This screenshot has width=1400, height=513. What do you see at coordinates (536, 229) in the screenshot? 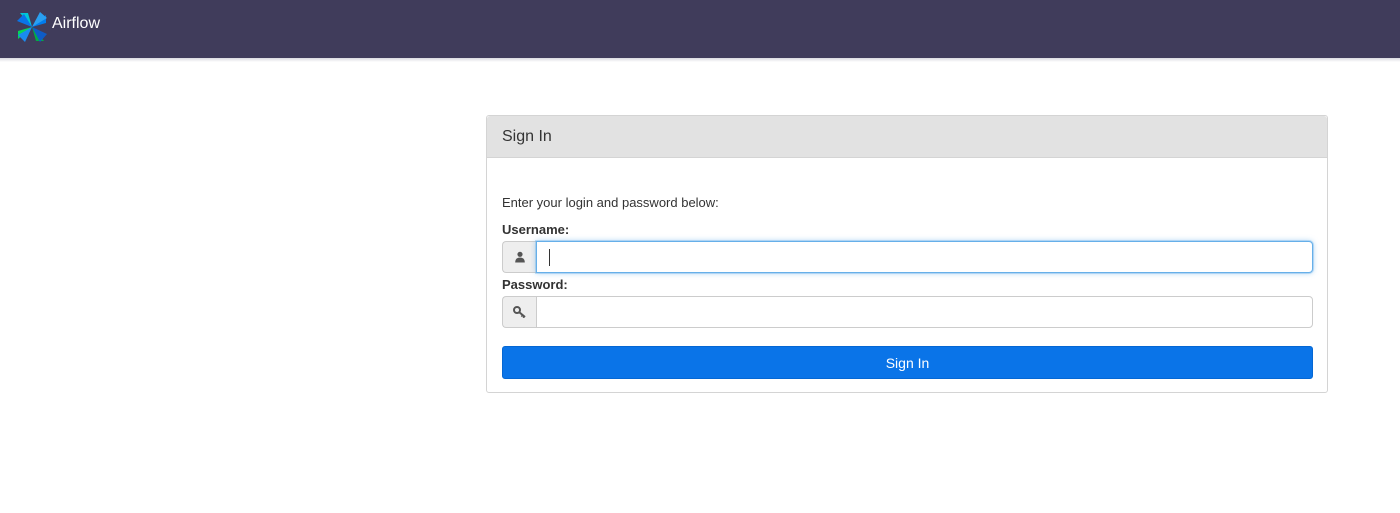
I see `username-label: Username:` at bounding box center [536, 229].